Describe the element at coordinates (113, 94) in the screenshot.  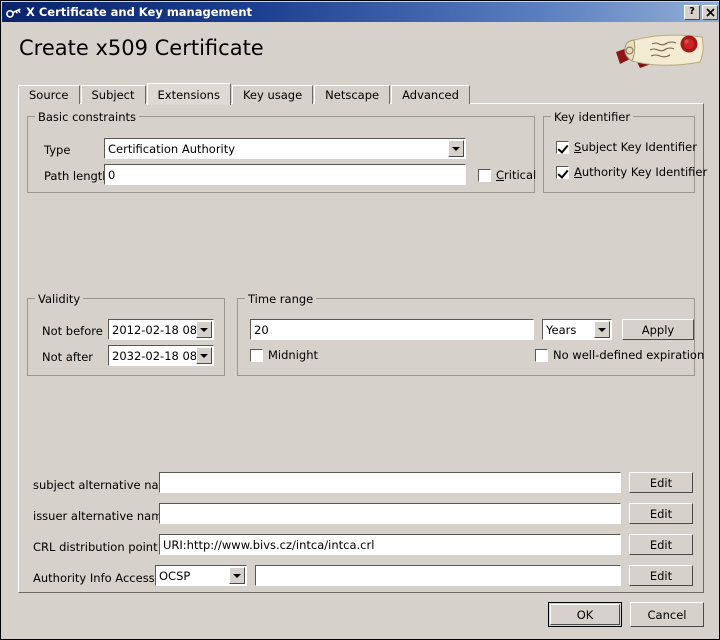
I see `tab-subject: Subject` at that location.